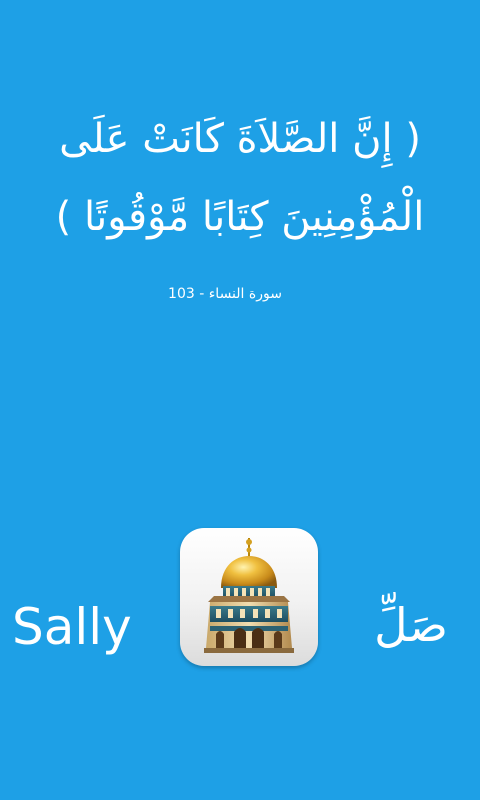 The width and height of the screenshot is (480, 800). I want to click on verse-line-1: ( إِنَّ الصَّلاَةَ كَانَتْ عَلَى, so click(240, 139).